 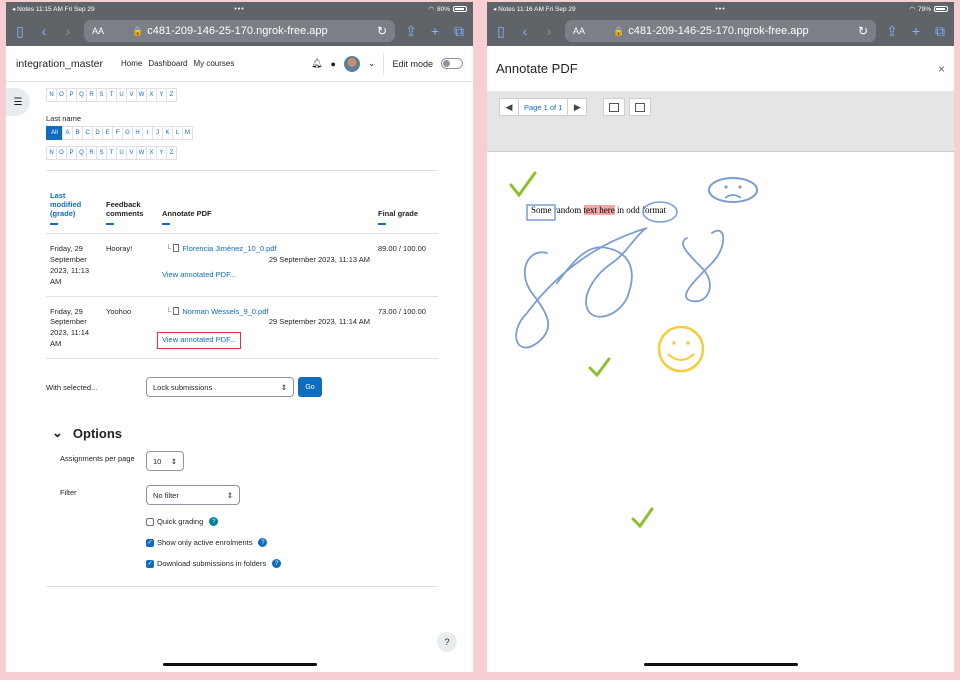 What do you see at coordinates (733, 190) in the screenshot?
I see `sad-face-stamp` at bounding box center [733, 190].